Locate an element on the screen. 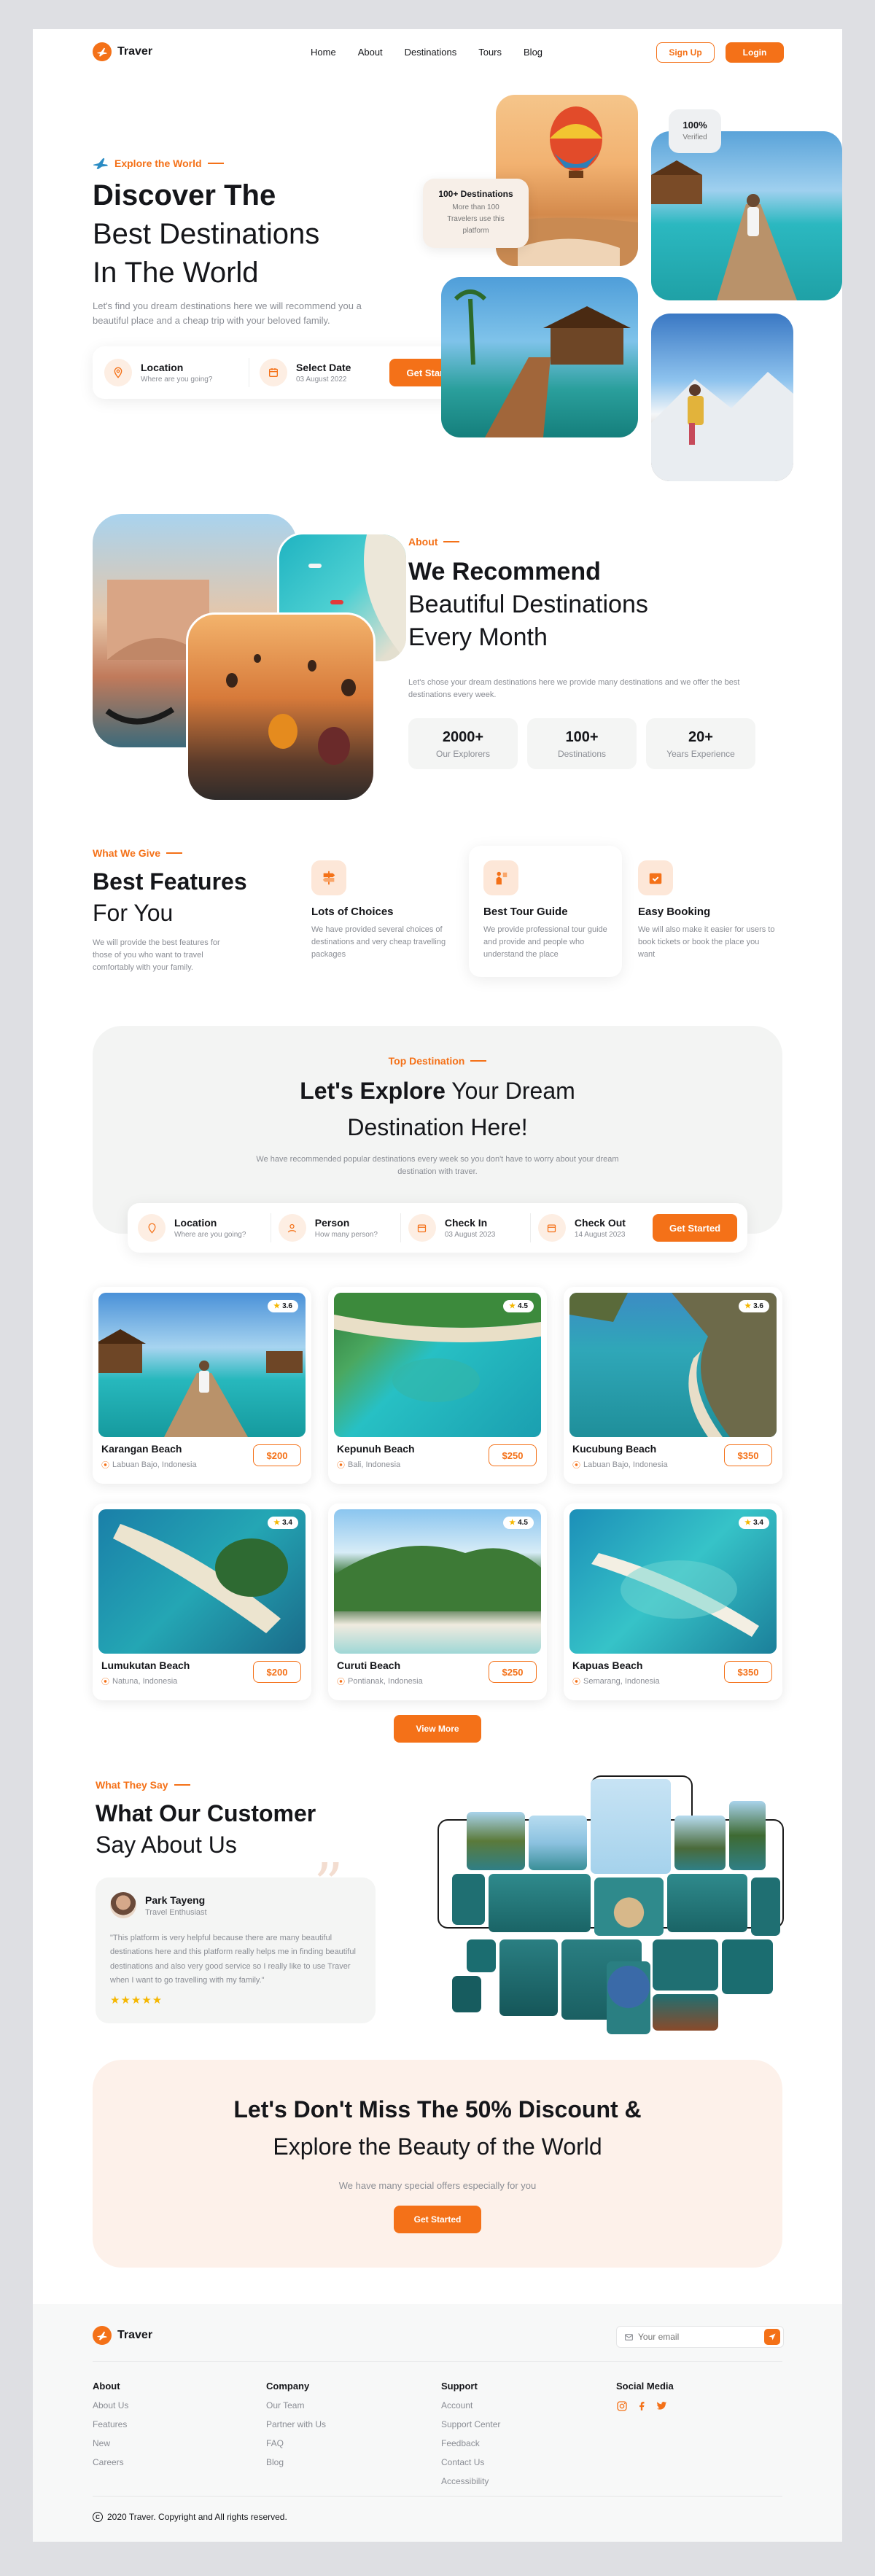  search-person-field: Person How many person? is located at coordinates (335, 1228).